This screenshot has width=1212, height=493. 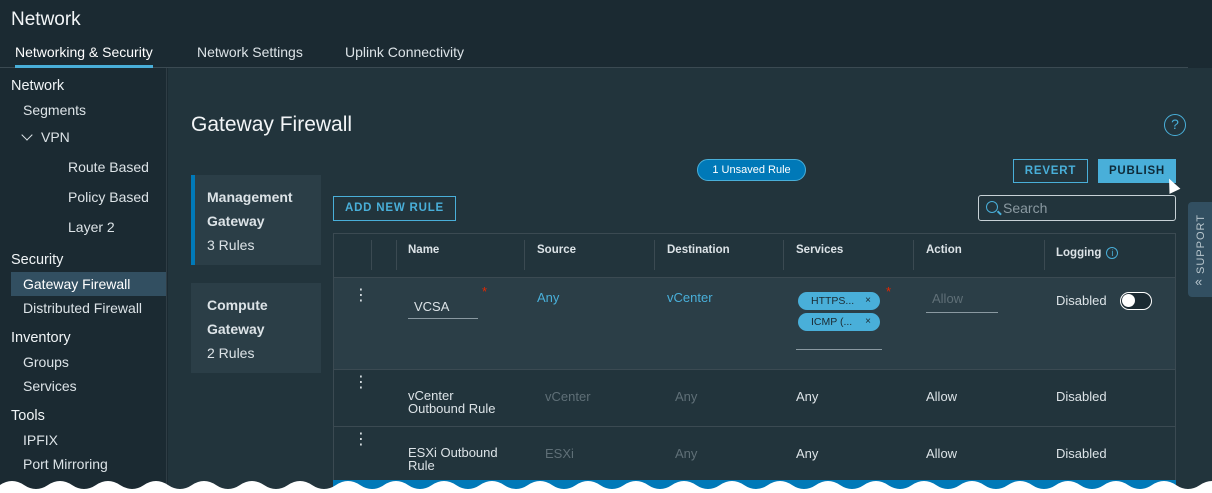 What do you see at coordinates (1199, 281) in the screenshot?
I see `double-chevron-left-icon: «` at bounding box center [1199, 281].